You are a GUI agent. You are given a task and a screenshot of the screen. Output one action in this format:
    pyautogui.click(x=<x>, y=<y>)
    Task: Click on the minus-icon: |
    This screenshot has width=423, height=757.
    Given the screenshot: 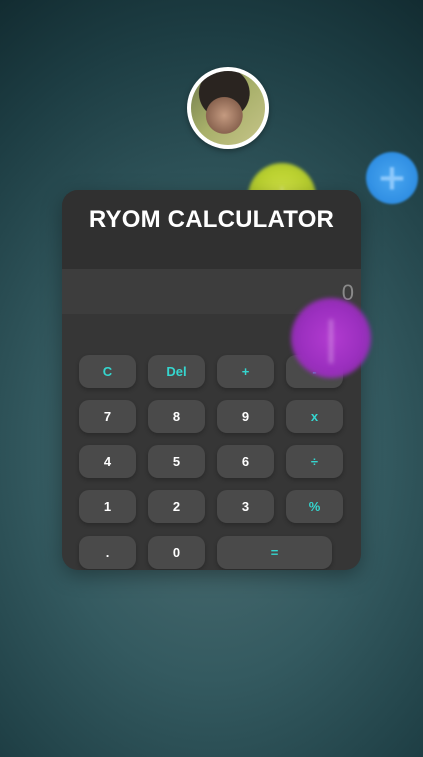 What is the action you would take?
    pyautogui.click(x=331, y=338)
    